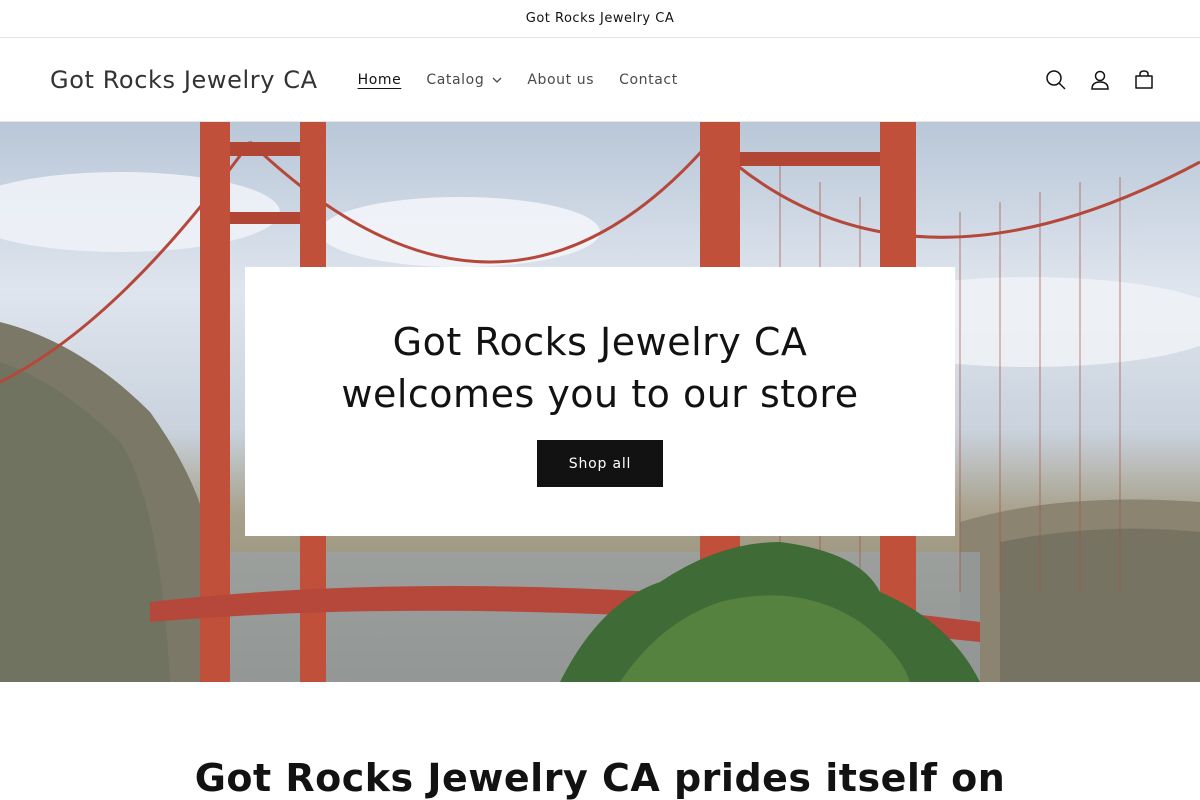 The width and height of the screenshot is (1200, 800). I want to click on header-icons, so click(1100, 80).